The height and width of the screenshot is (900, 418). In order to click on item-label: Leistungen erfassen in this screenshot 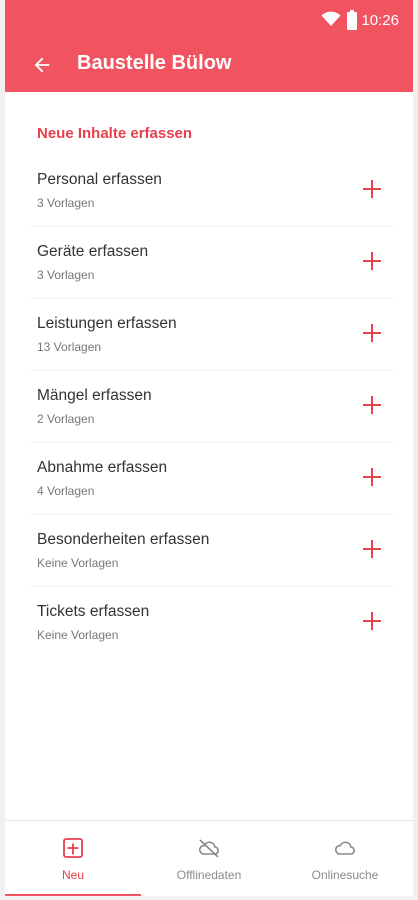, I will do `click(107, 323)`.